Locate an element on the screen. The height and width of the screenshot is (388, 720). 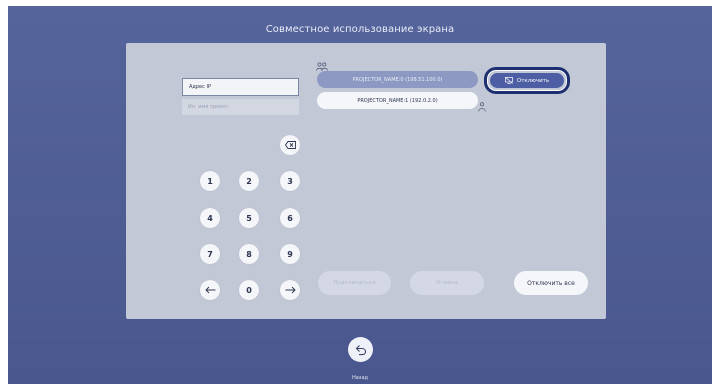
arrow-left-key is located at coordinates (210, 290).